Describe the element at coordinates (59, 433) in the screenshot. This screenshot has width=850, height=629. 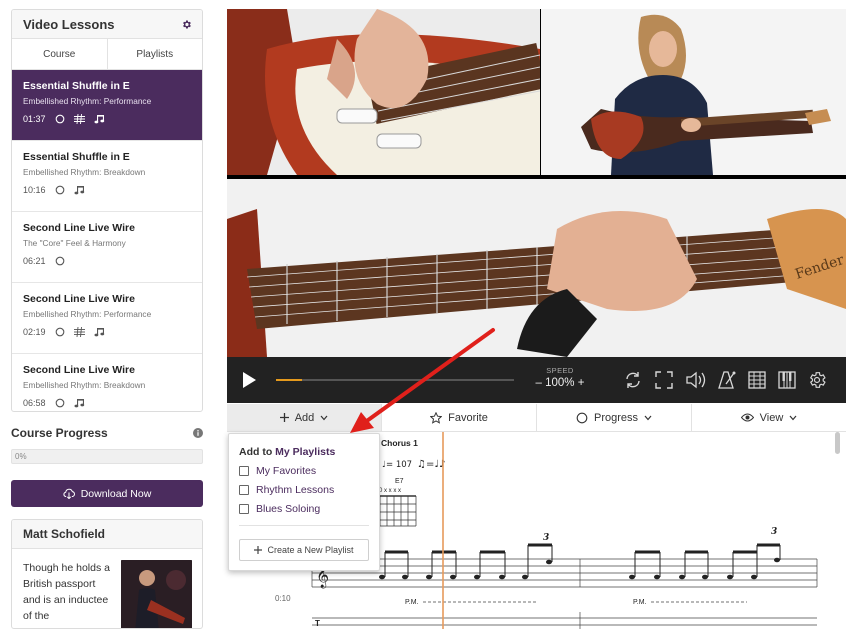
I see `course-progress-title: Course Progress` at that location.